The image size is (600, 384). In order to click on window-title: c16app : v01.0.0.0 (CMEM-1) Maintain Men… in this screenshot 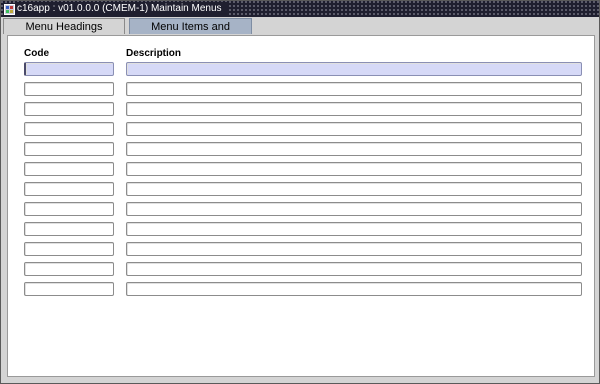, I will do `click(122, 9)`.